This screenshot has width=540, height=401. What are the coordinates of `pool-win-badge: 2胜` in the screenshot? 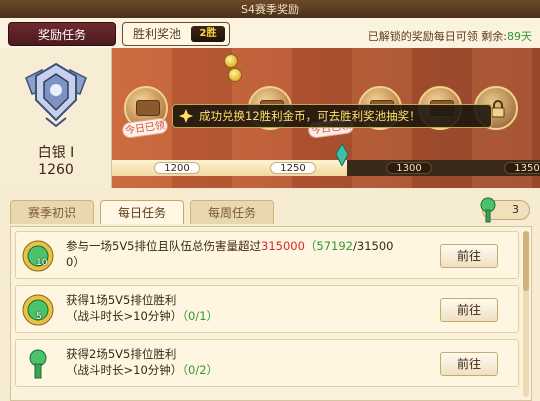 It's located at (208, 34).